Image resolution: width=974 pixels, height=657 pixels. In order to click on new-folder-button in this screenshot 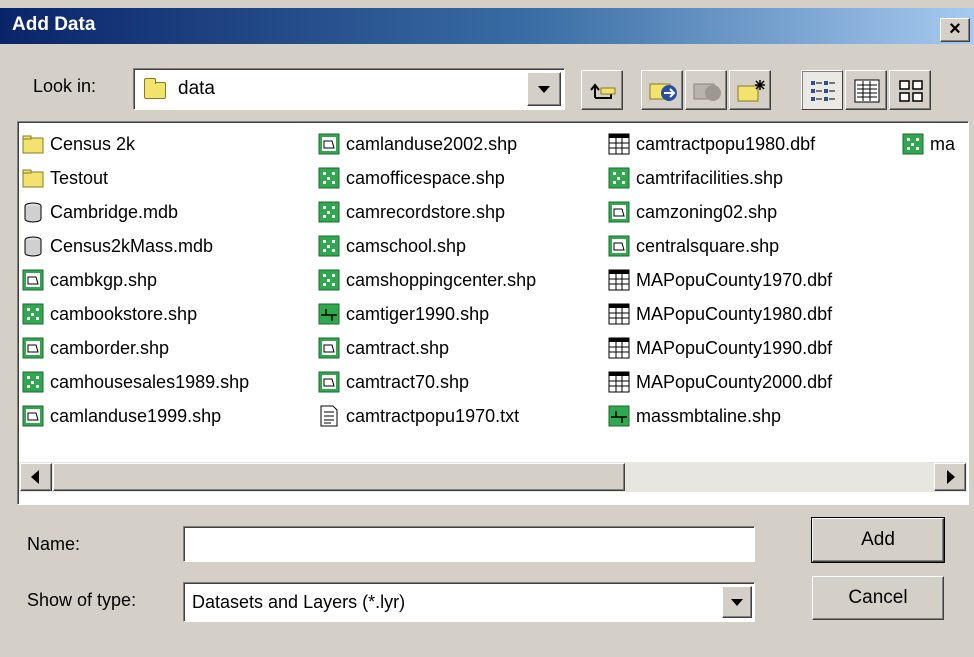, I will do `click(750, 90)`.